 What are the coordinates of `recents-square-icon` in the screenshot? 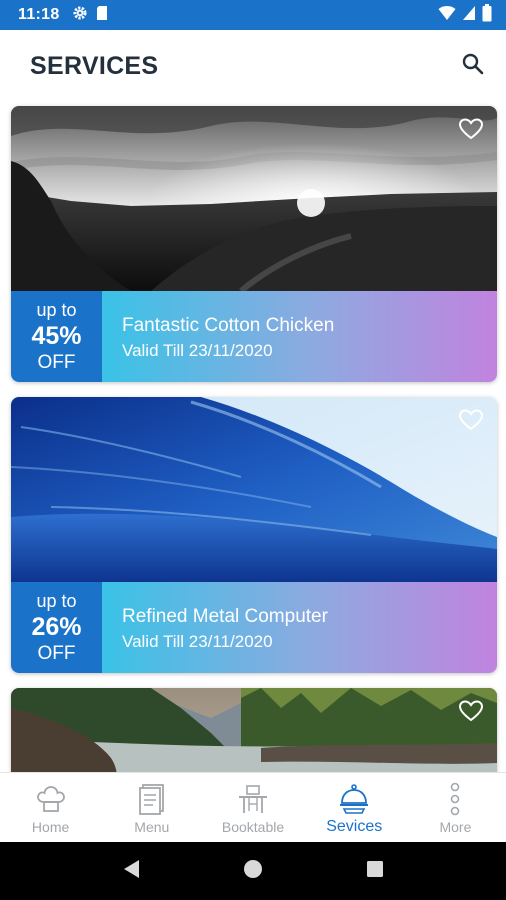 It's located at (375, 871).